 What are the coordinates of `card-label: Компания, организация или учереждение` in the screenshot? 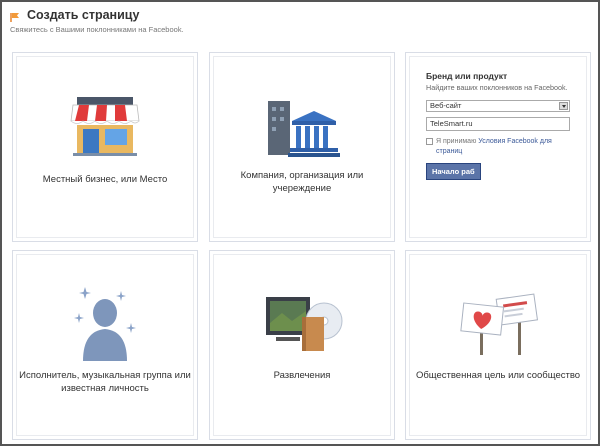 It's located at (302, 182).